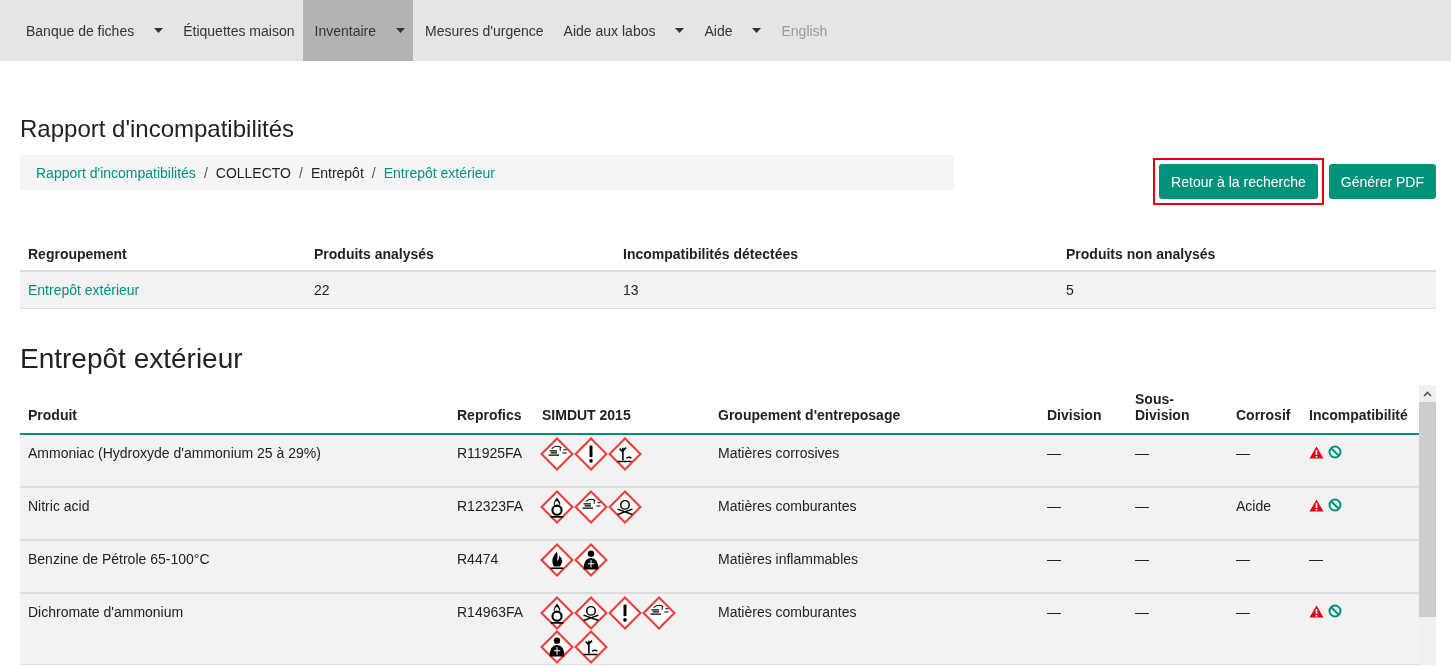 Image resolution: width=1451 pixels, height=667 pixels. Describe the element at coordinates (163, 290) in the screenshot. I see `table-link: Entrepôt extérieur` at that location.